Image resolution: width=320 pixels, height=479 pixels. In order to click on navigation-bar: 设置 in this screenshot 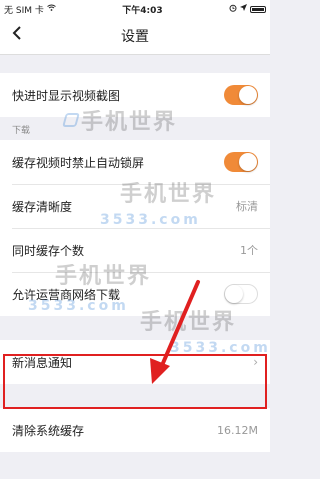, I will do `click(135, 36)`.